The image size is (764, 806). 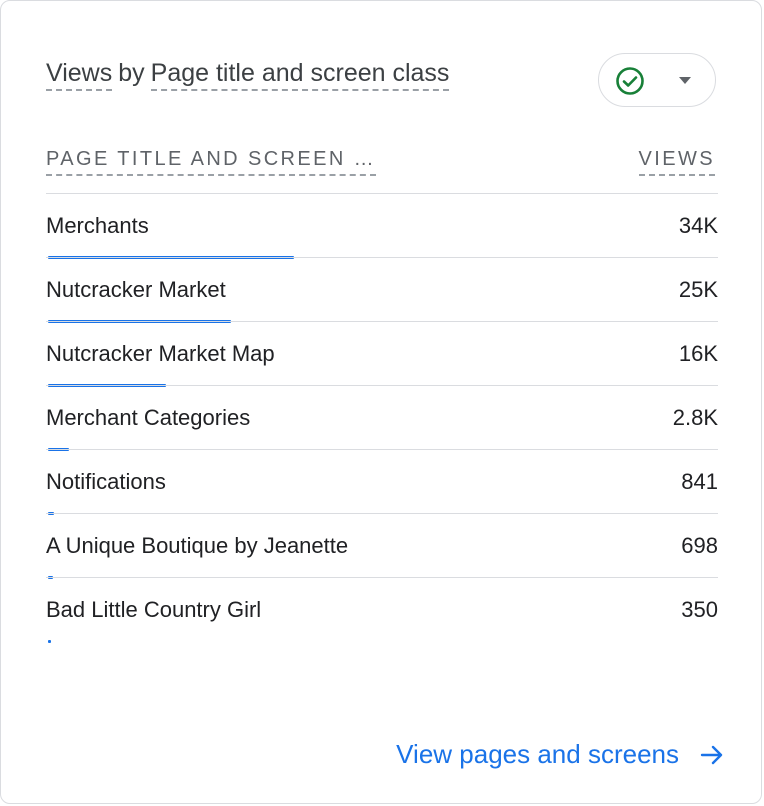 What do you see at coordinates (699, 481) in the screenshot?
I see `row-views-value: 841` at bounding box center [699, 481].